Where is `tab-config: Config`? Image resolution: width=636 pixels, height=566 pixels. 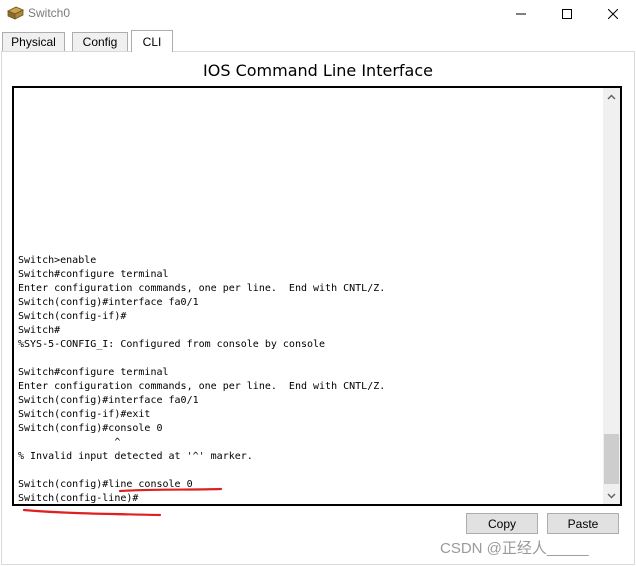 tab-config: Config is located at coordinates (100, 41).